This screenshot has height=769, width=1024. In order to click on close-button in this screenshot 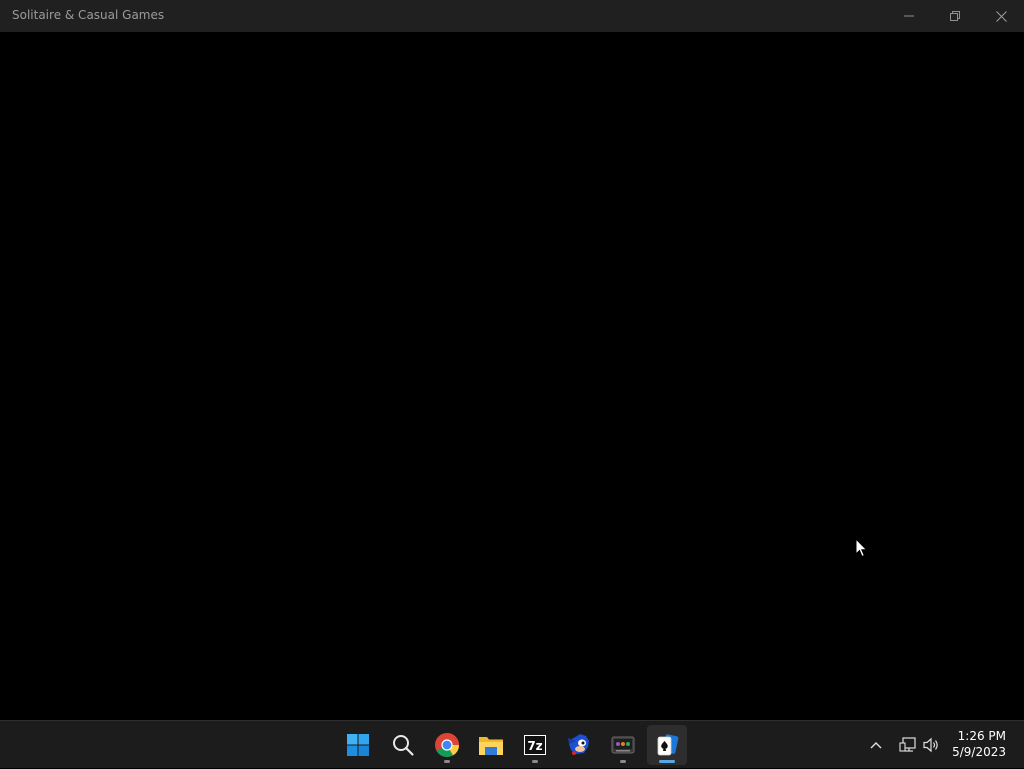, I will do `click(1001, 16)`.